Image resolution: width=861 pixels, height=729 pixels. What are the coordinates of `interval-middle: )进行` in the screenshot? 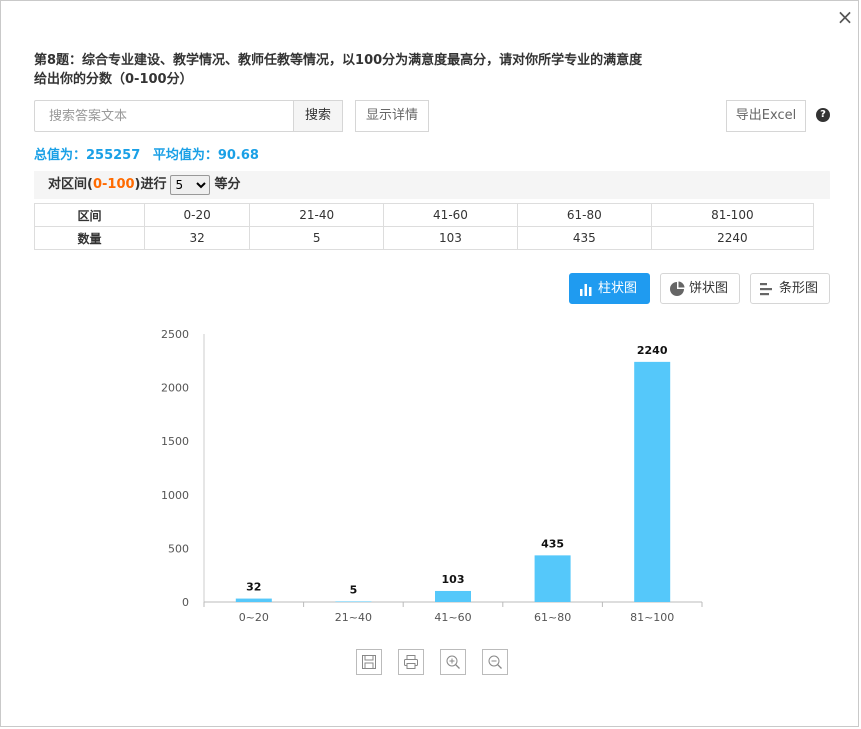 It's located at (150, 184).